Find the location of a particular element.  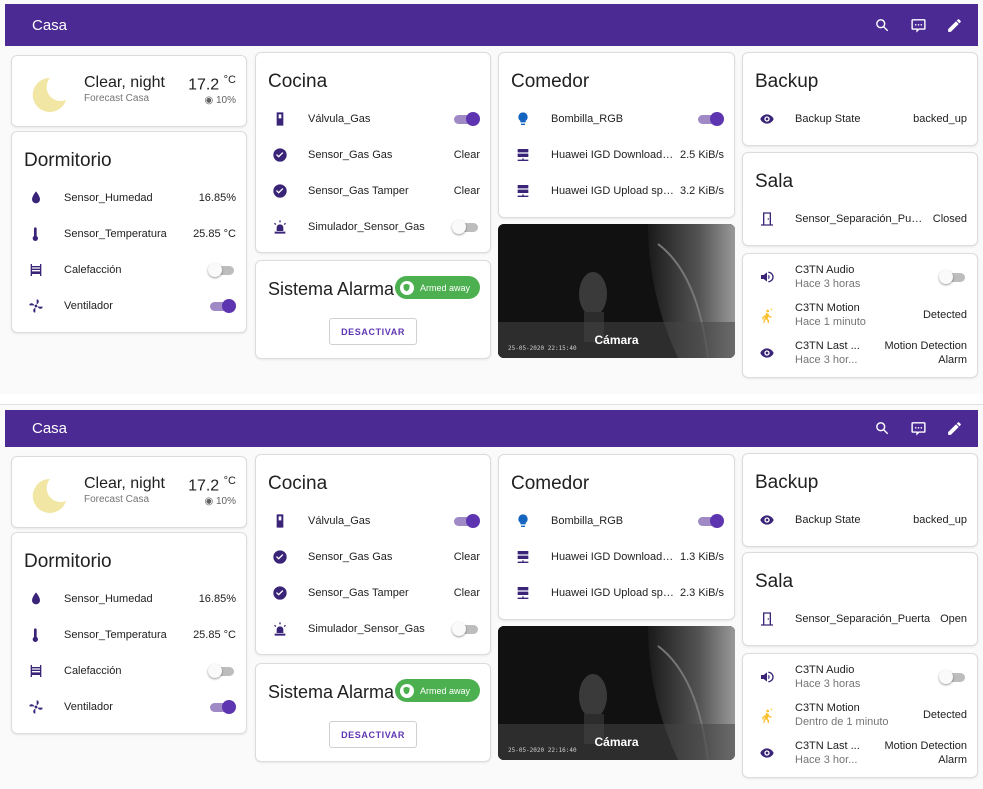

thermometer-icon is located at coordinates (36, 635).